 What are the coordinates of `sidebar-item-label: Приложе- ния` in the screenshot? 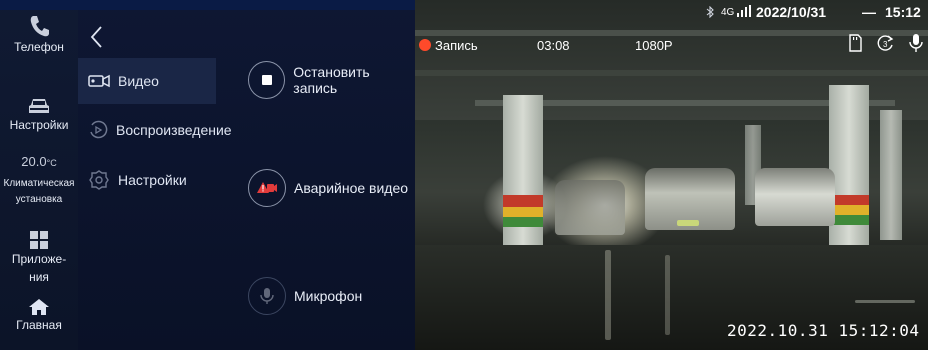 It's located at (39, 268).